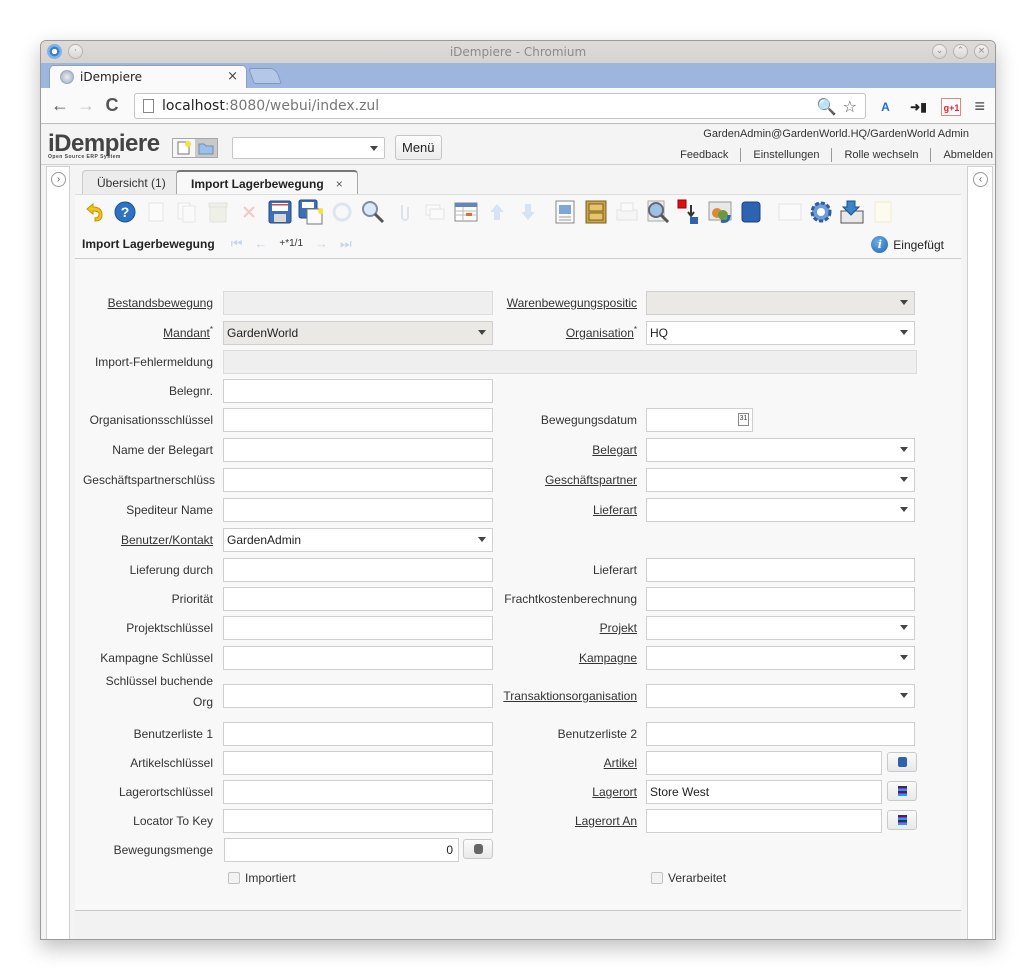 The image size is (1035, 979). Describe the element at coordinates (566, 658) in the screenshot. I see `label-kampagne: Kampagne` at that location.